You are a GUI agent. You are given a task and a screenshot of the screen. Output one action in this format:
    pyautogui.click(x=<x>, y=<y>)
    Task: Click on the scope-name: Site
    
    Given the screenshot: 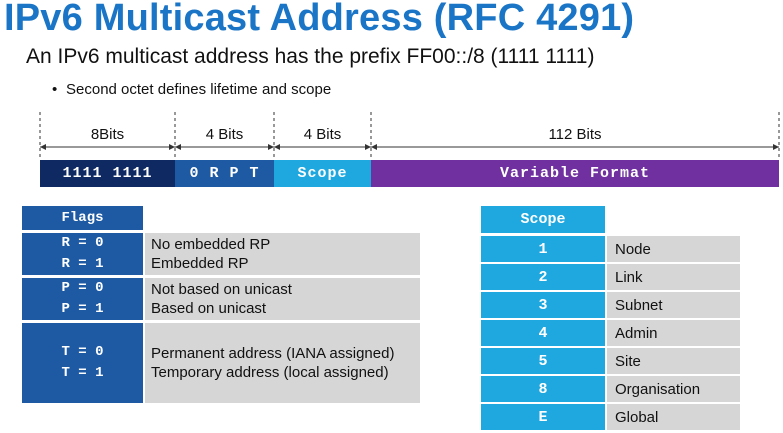 What is the action you would take?
    pyautogui.click(x=673, y=361)
    